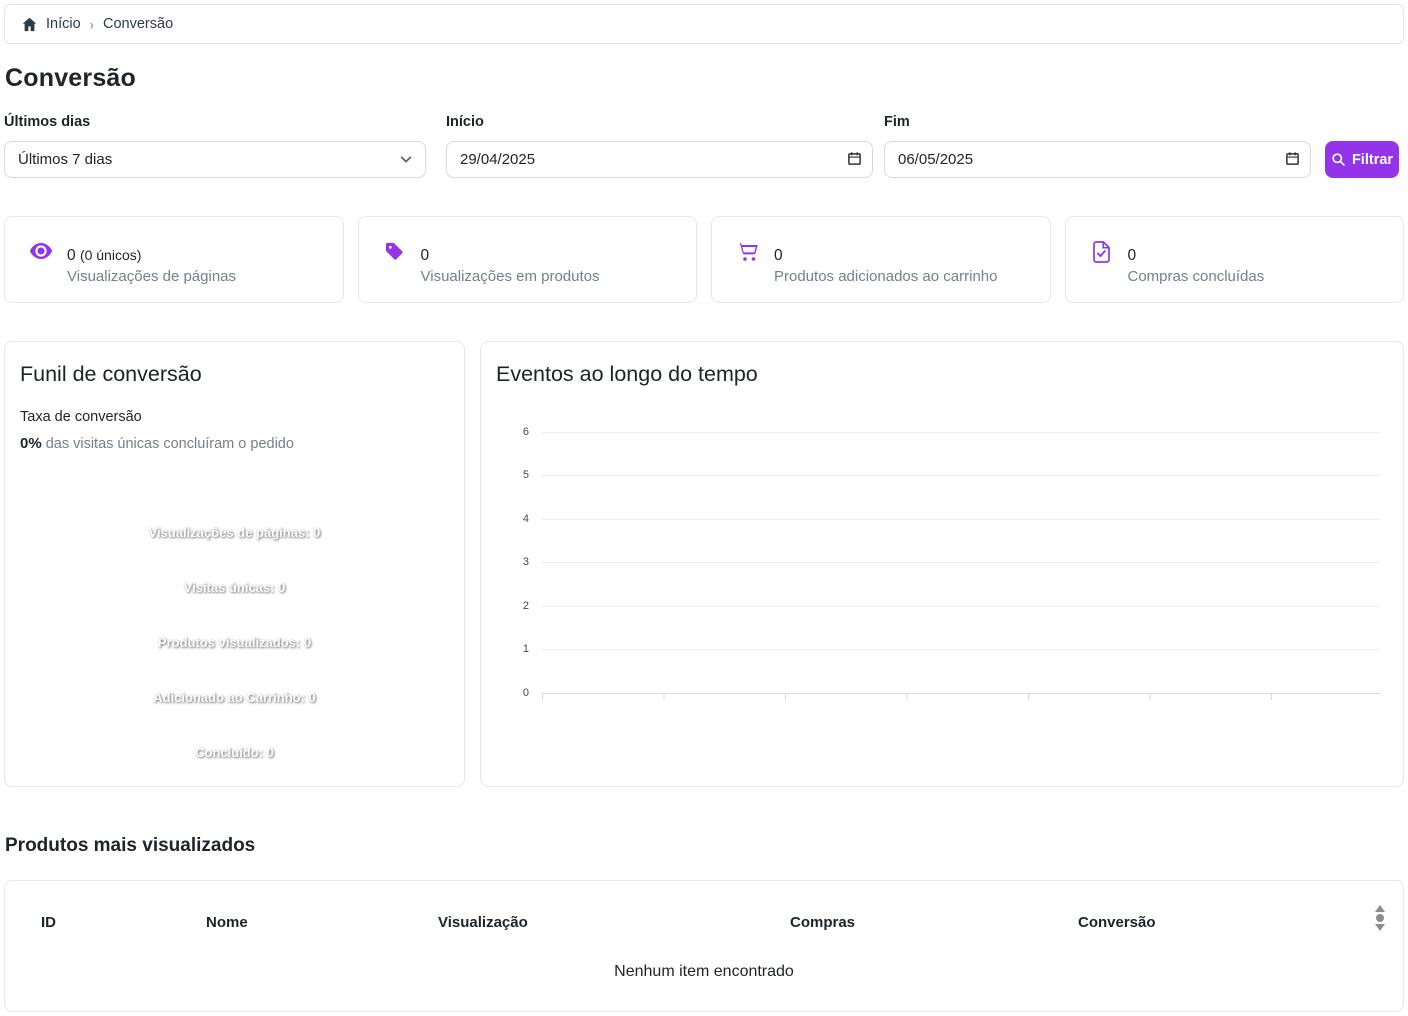 This screenshot has height=1016, width=1408. I want to click on filter-bar: Últimos dias Últimos 7 dias Início Fim, so click(704, 146).